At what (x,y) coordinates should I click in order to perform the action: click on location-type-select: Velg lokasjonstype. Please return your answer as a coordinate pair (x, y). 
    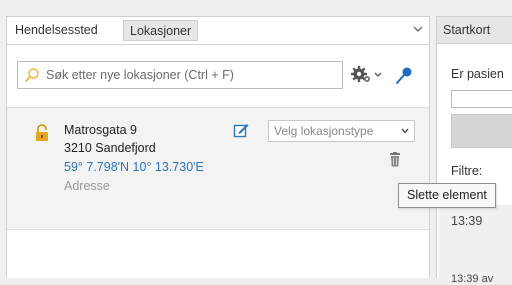
    Looking at the image, I should click on (341, 131).